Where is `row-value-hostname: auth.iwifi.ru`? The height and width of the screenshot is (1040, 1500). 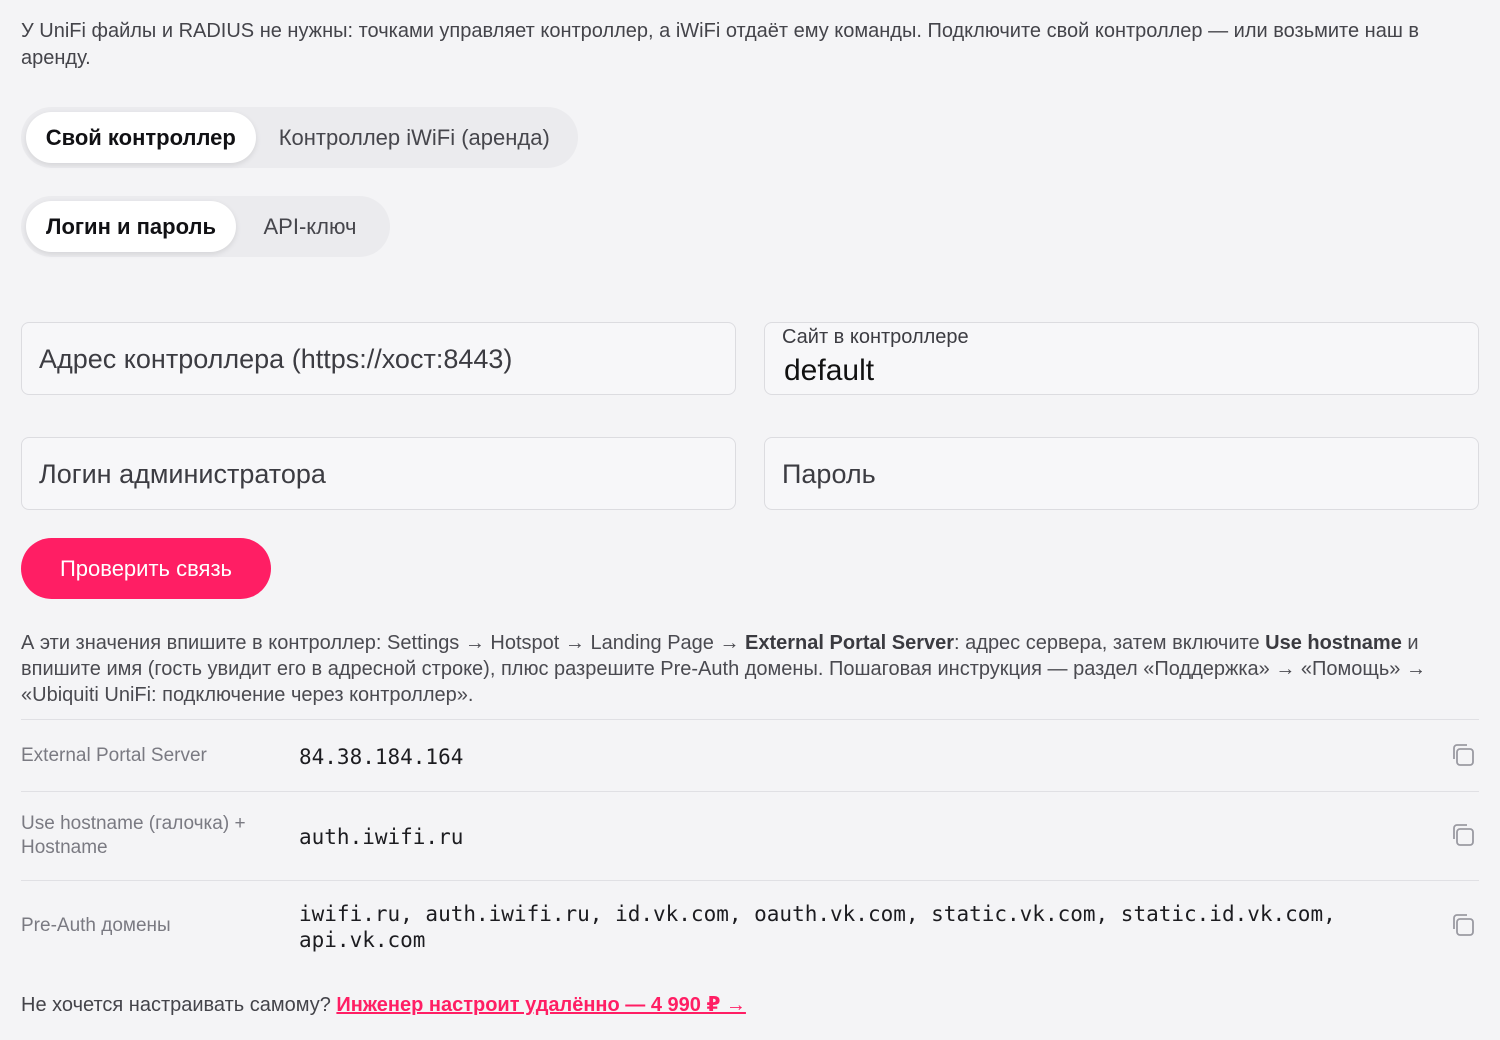 row-value-hostname: auth.iwifi.ru is located at coordinates (381, 837).